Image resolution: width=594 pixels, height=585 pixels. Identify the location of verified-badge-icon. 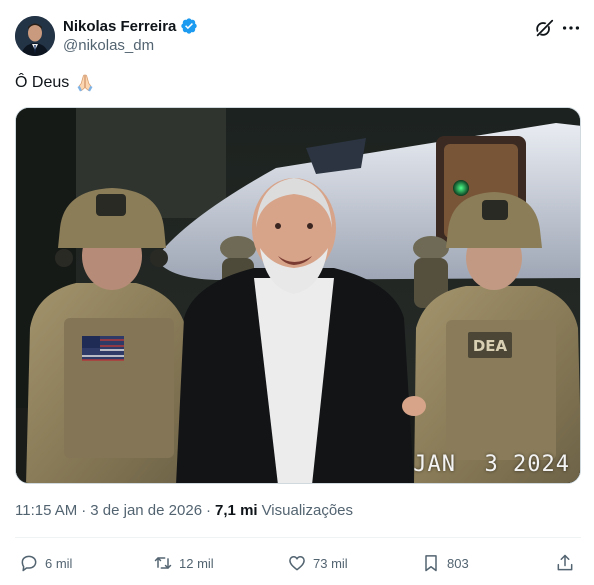
(189, 26).